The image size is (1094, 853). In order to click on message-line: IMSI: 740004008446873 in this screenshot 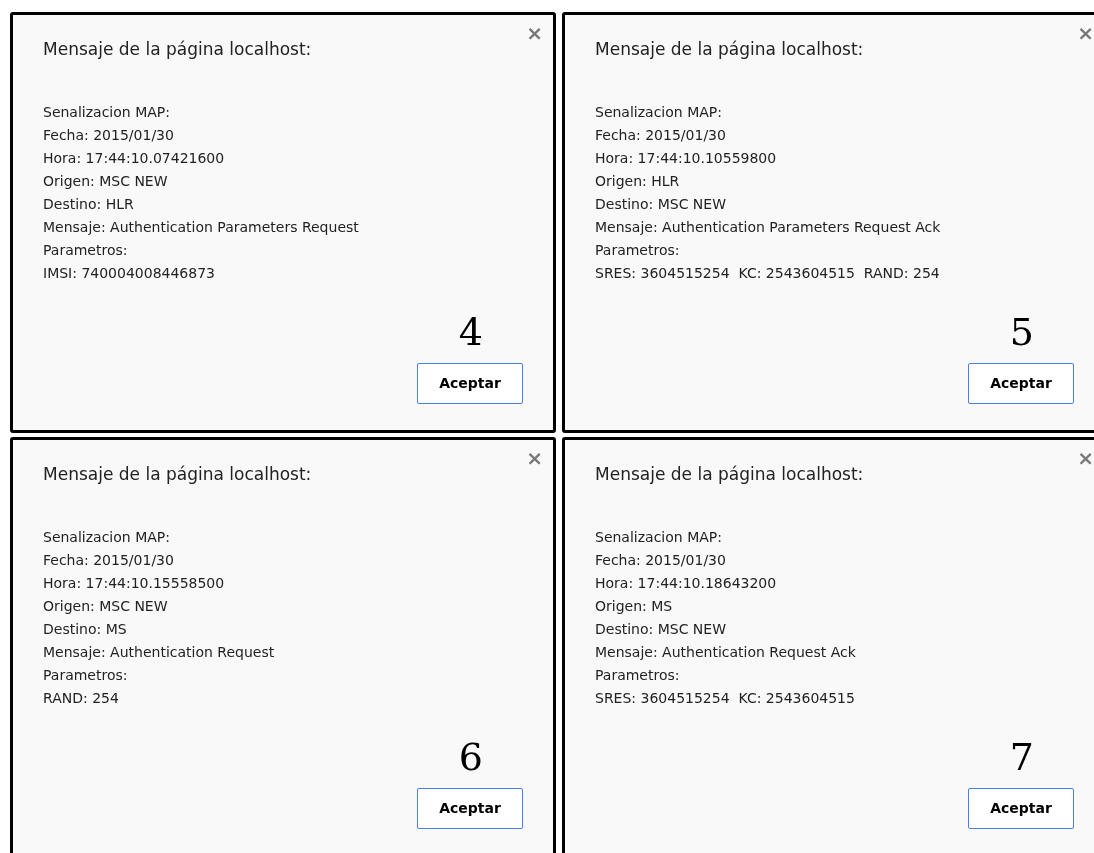, I will do `click(129, 273)`.